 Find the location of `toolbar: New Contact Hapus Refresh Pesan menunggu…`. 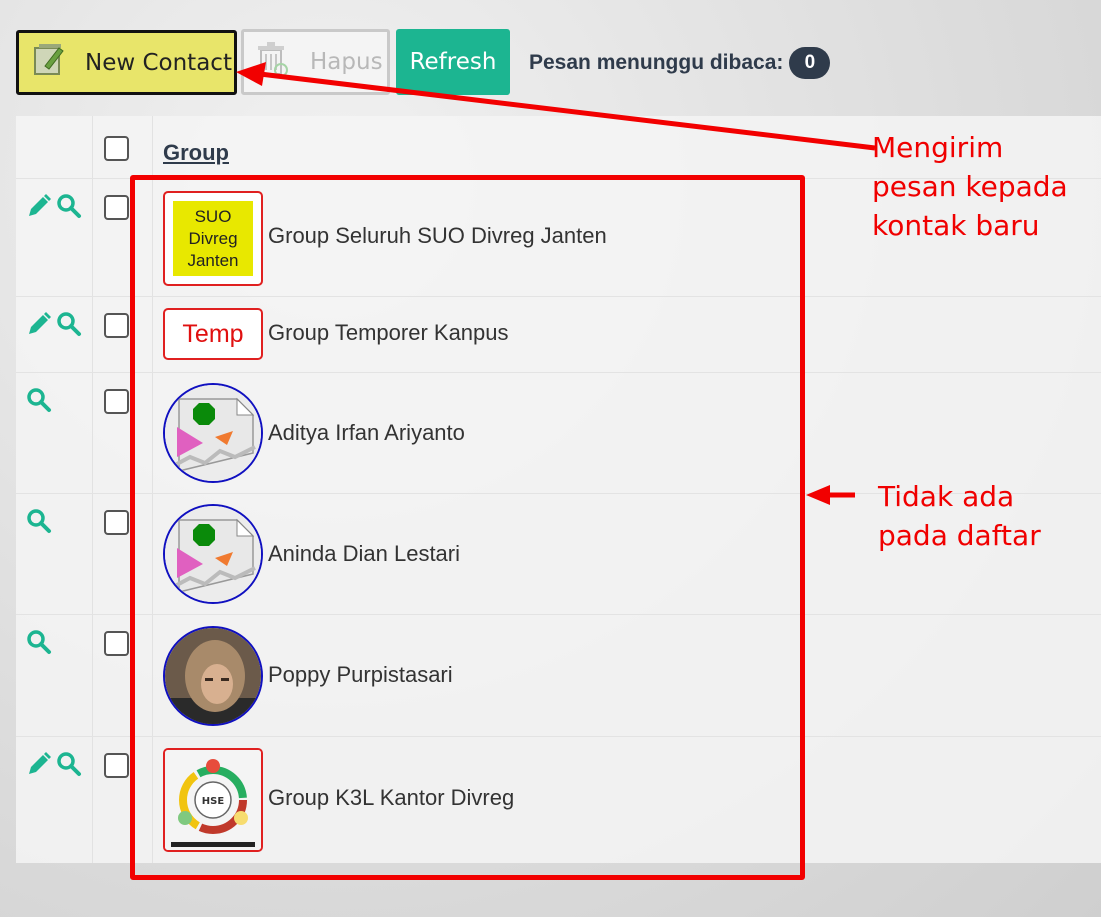

toolbar: New Contact Hapus Refresh Pesan menunggu… is located at coordinates (550, 55).